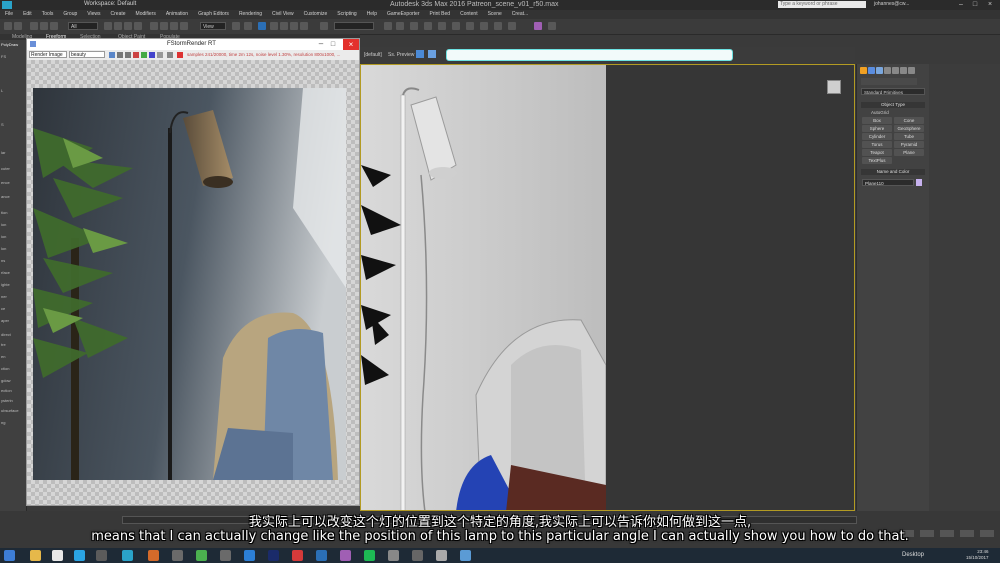 This screenshot has width=1000, height=563. Describe the element at coordinates (9, 14) in the screenshot. I see `menu-item: File` at that location.